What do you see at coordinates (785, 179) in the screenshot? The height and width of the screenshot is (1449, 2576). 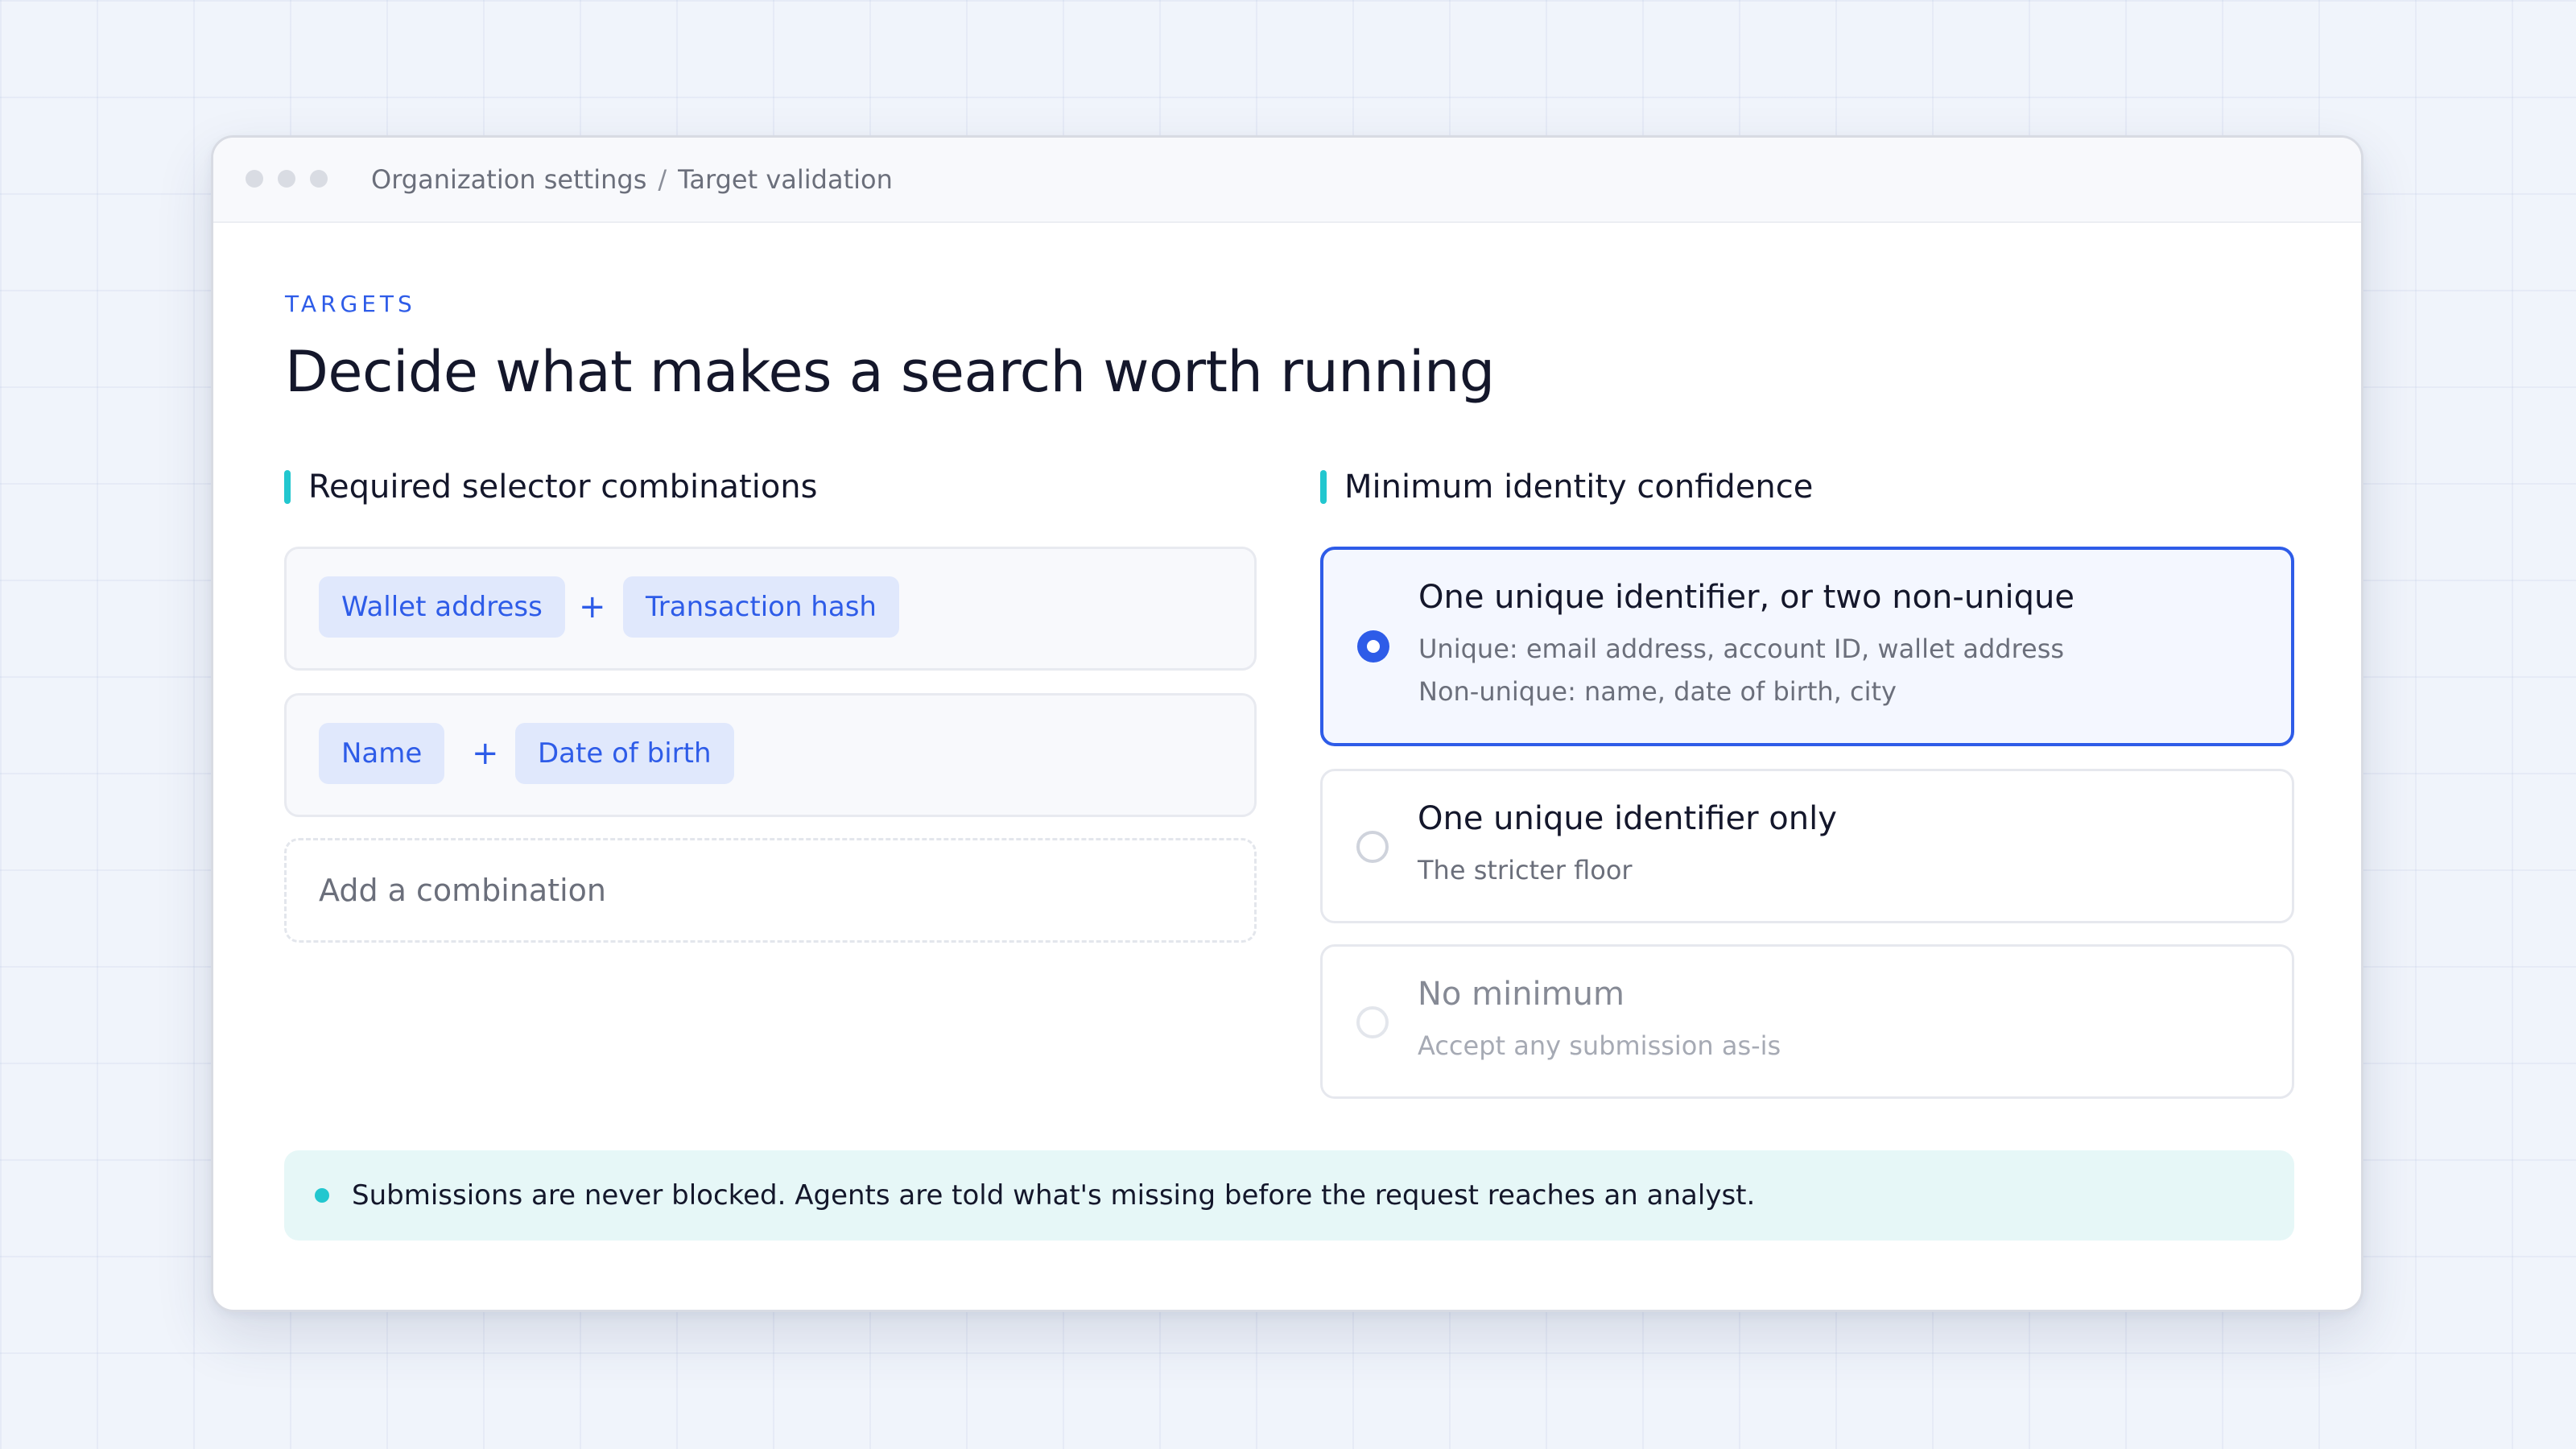 I see `breadcrumb-current: Target validation` at bounding box center [785, 179].